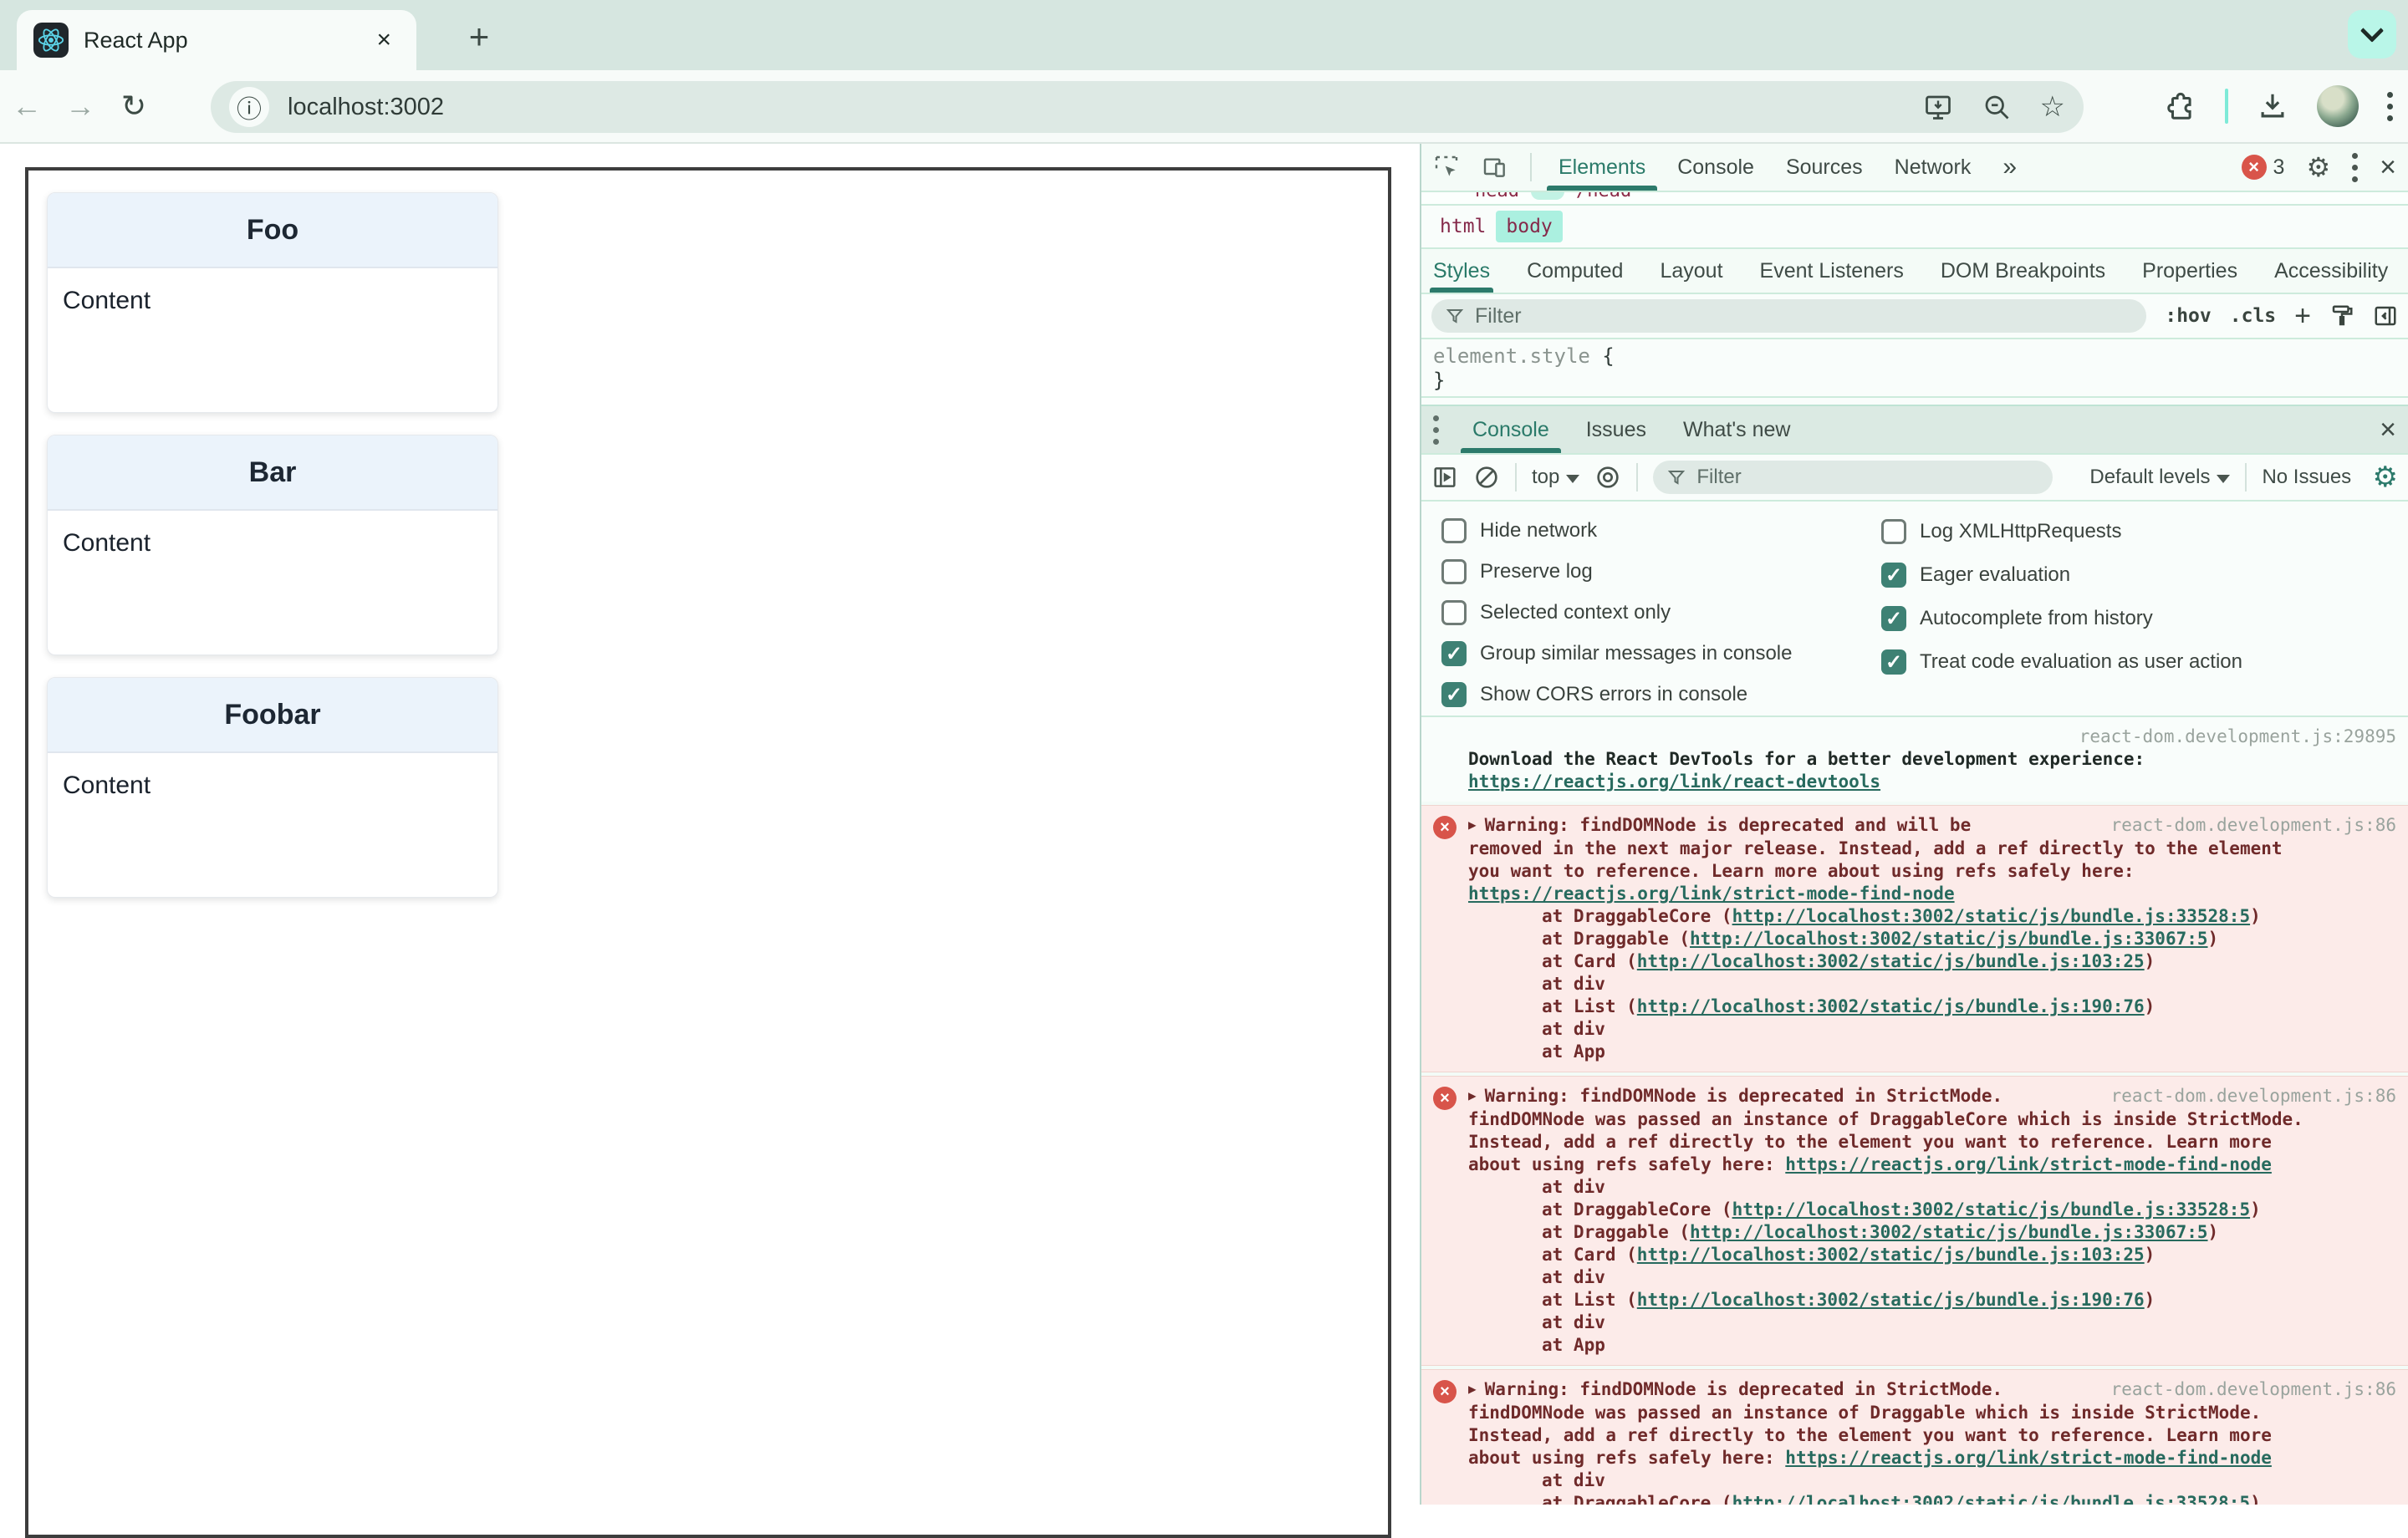 The width and height of the screenshot is (2408, 1538). I want to click on browser-menu-icon, so click(2390, 106).